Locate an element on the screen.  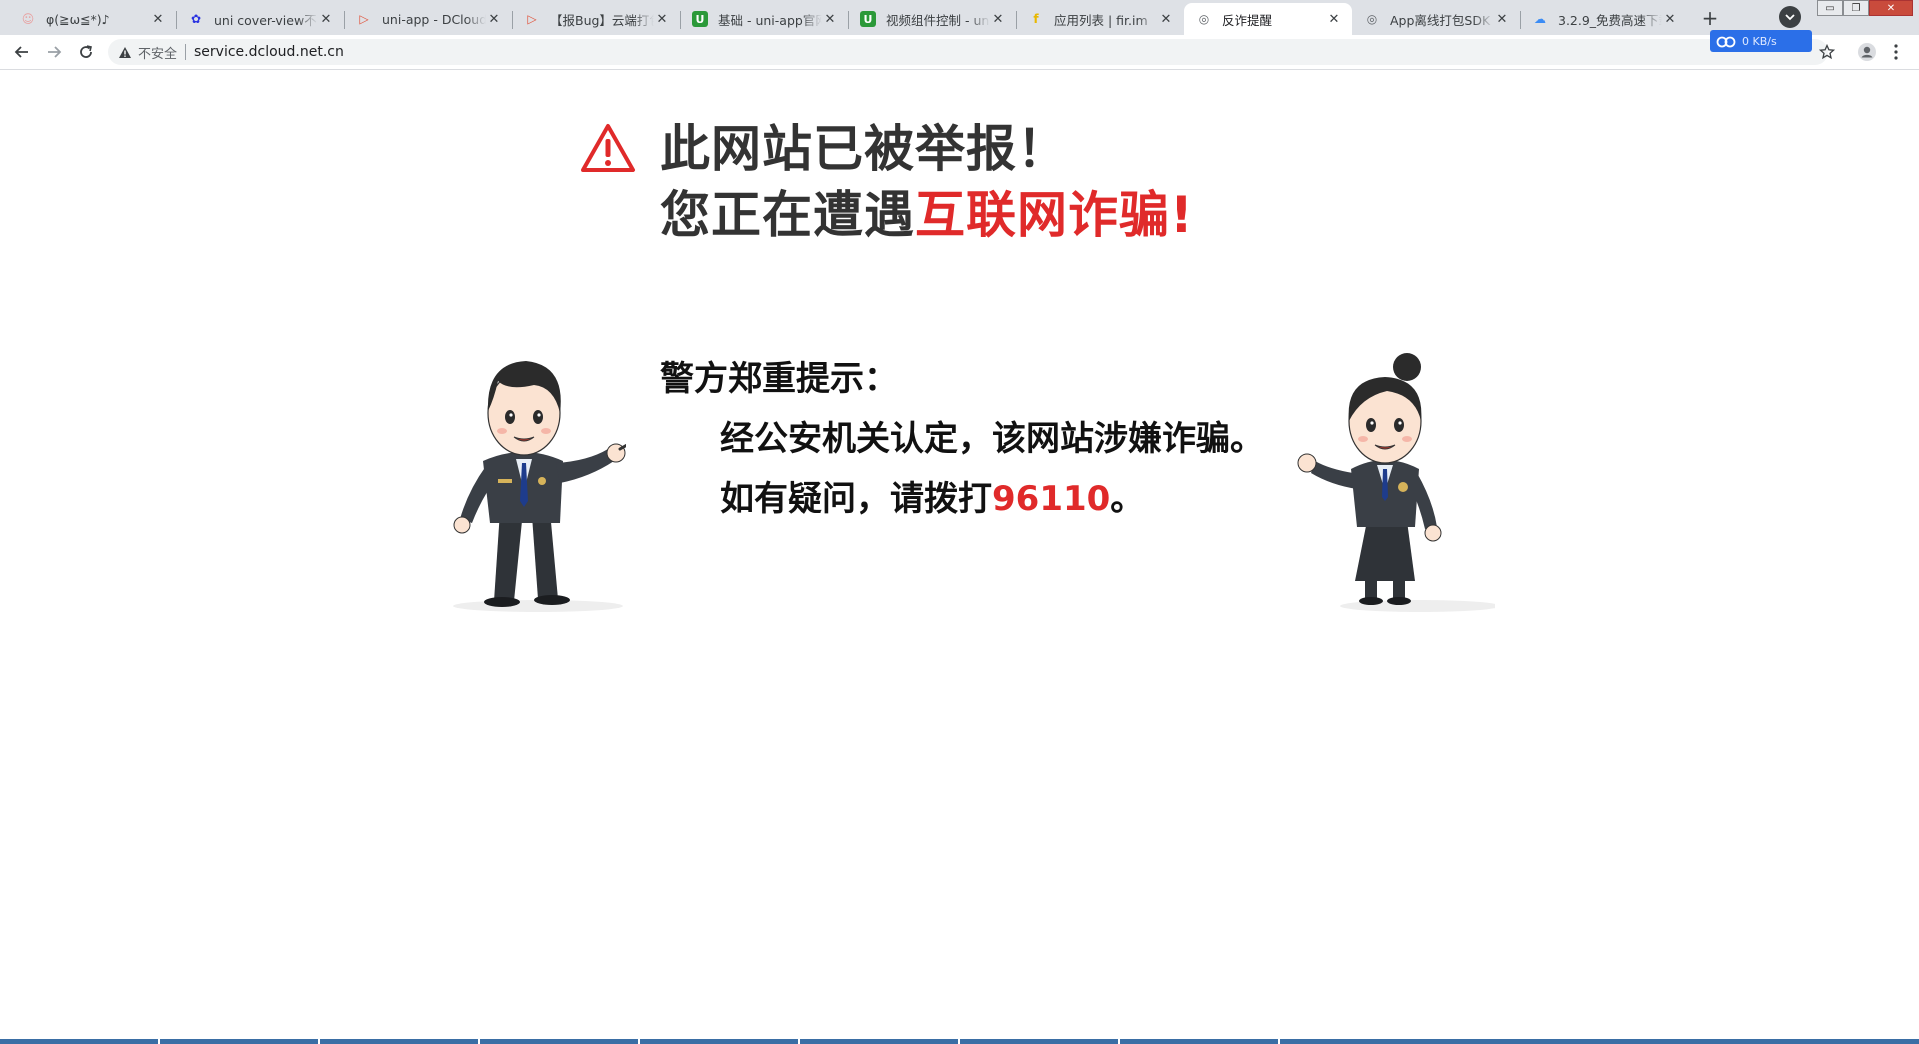
restore-button: ❐ is located at coordinates (1856, 8).